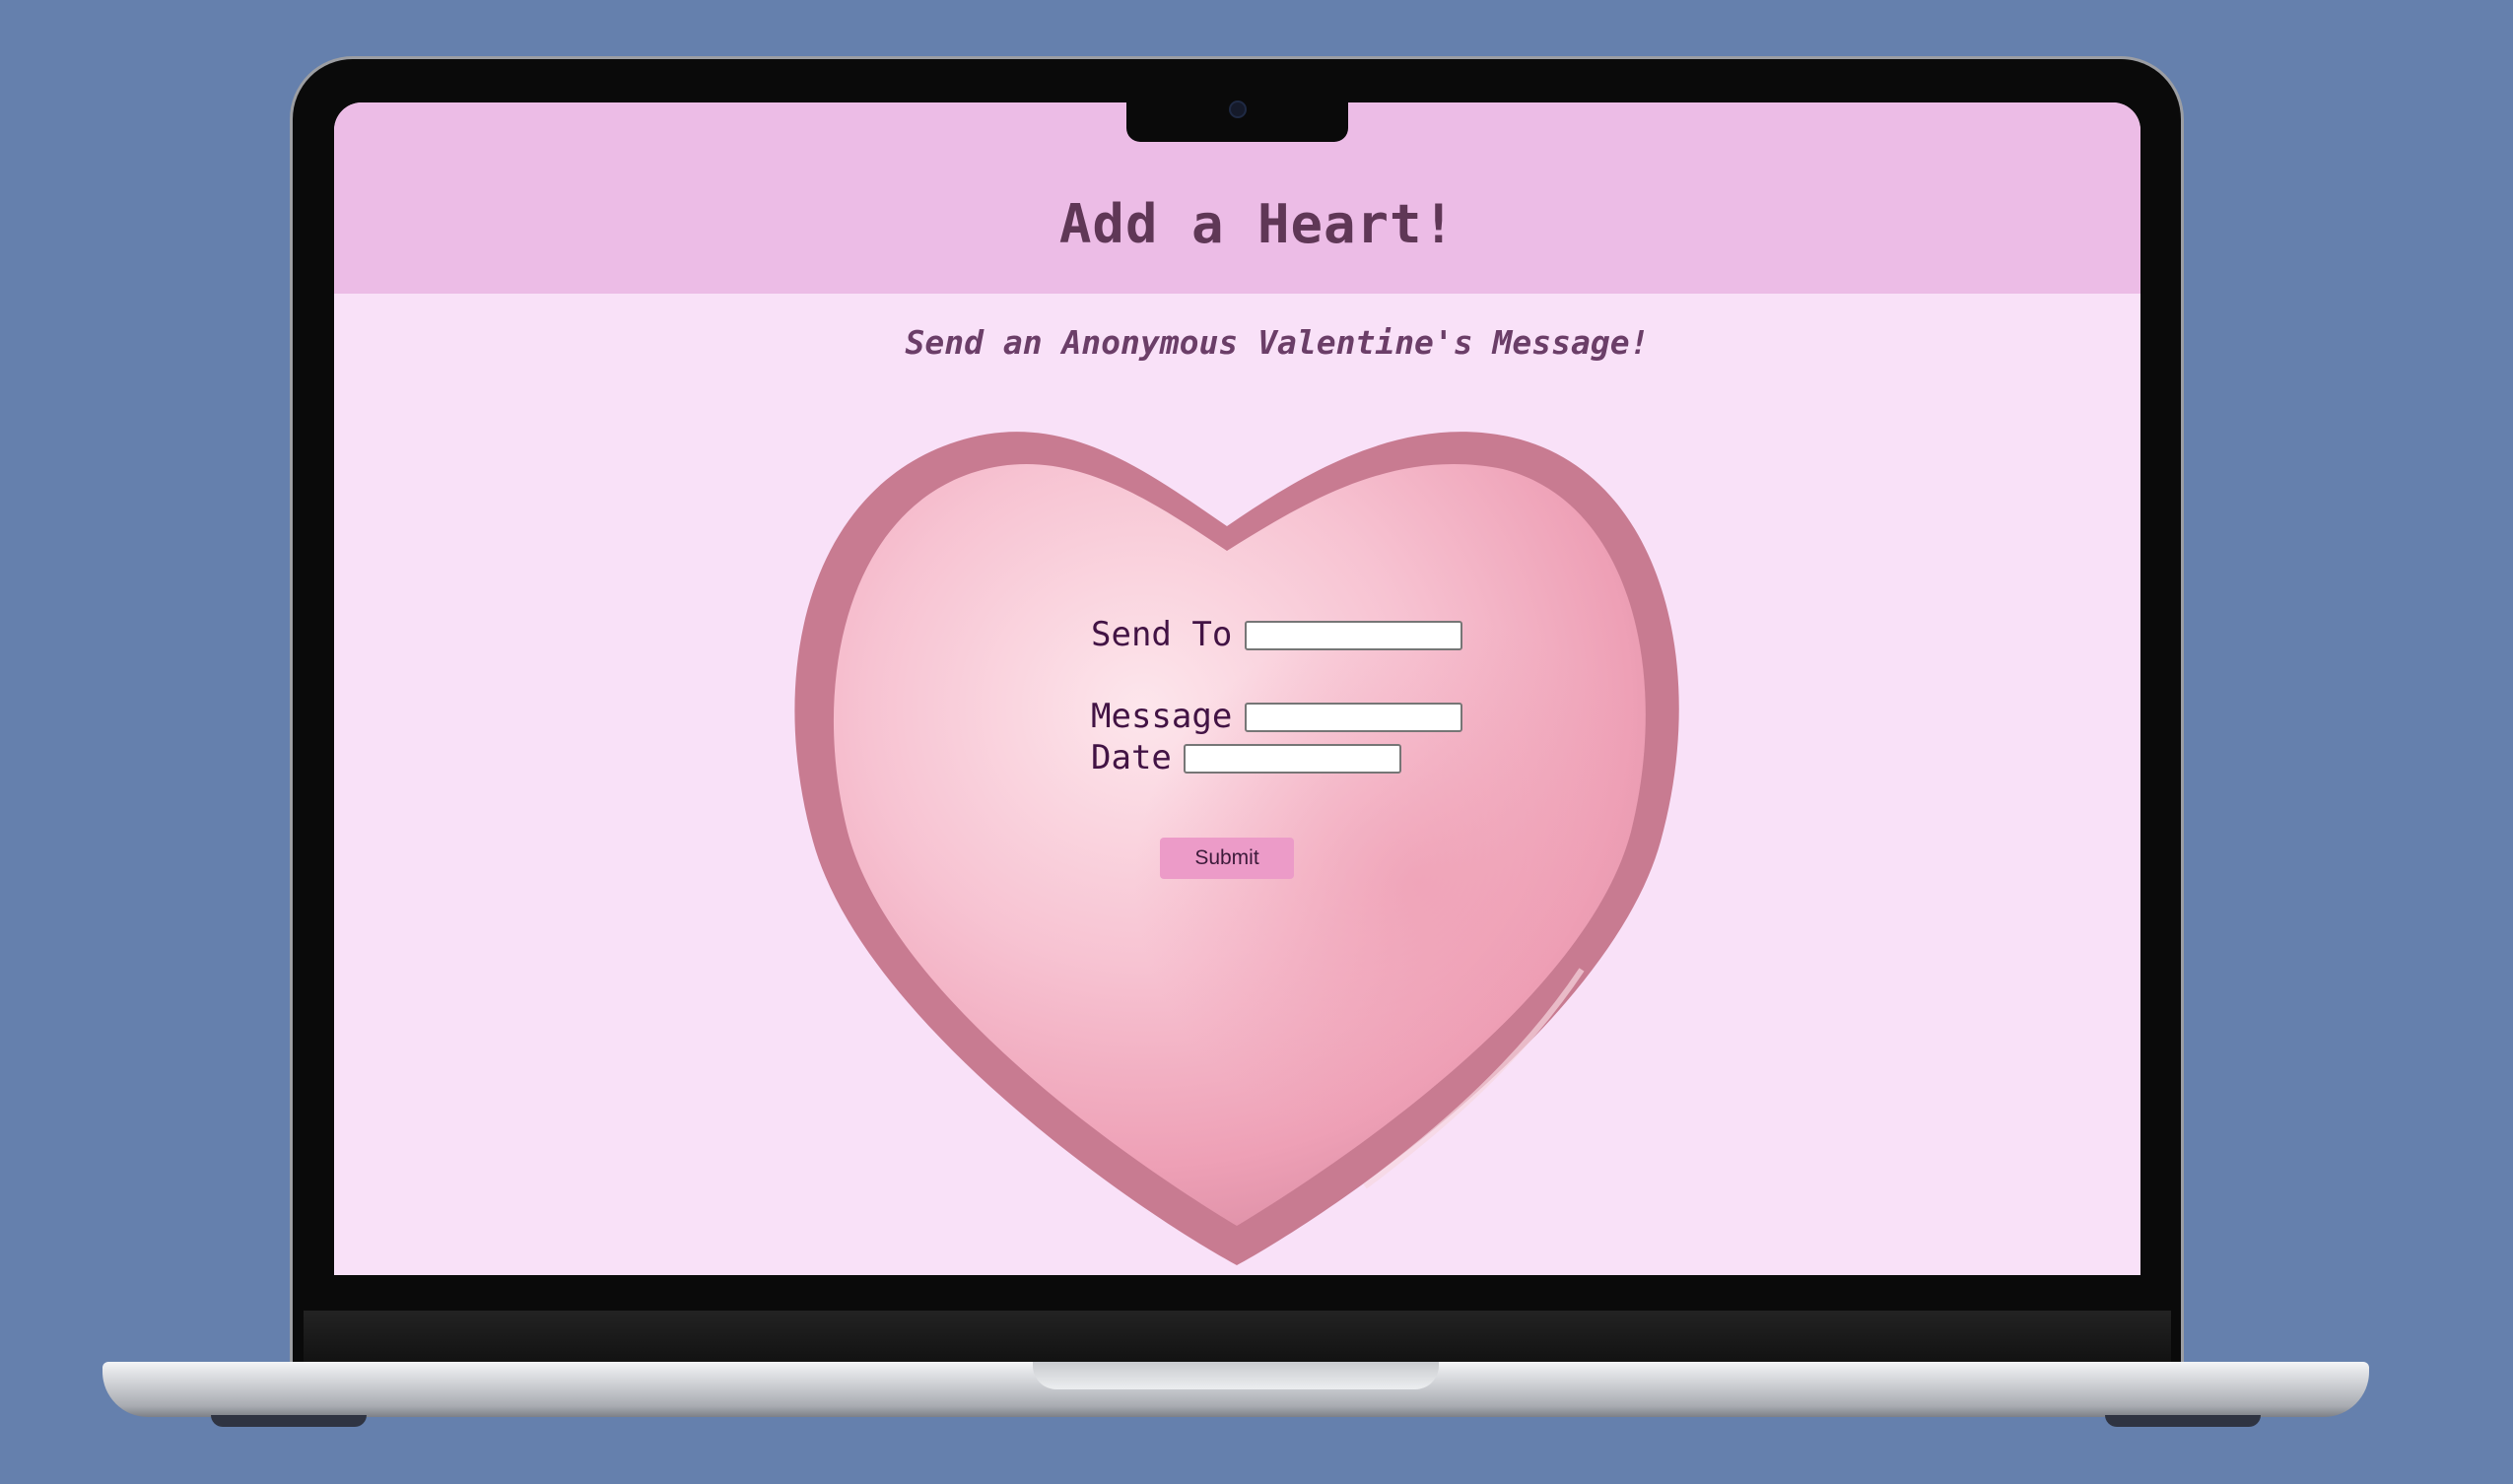 Image resolution: width=2513 pixels, height=1484 pixels. I want to click on send-to-label: Send To, so click(1162, 634).